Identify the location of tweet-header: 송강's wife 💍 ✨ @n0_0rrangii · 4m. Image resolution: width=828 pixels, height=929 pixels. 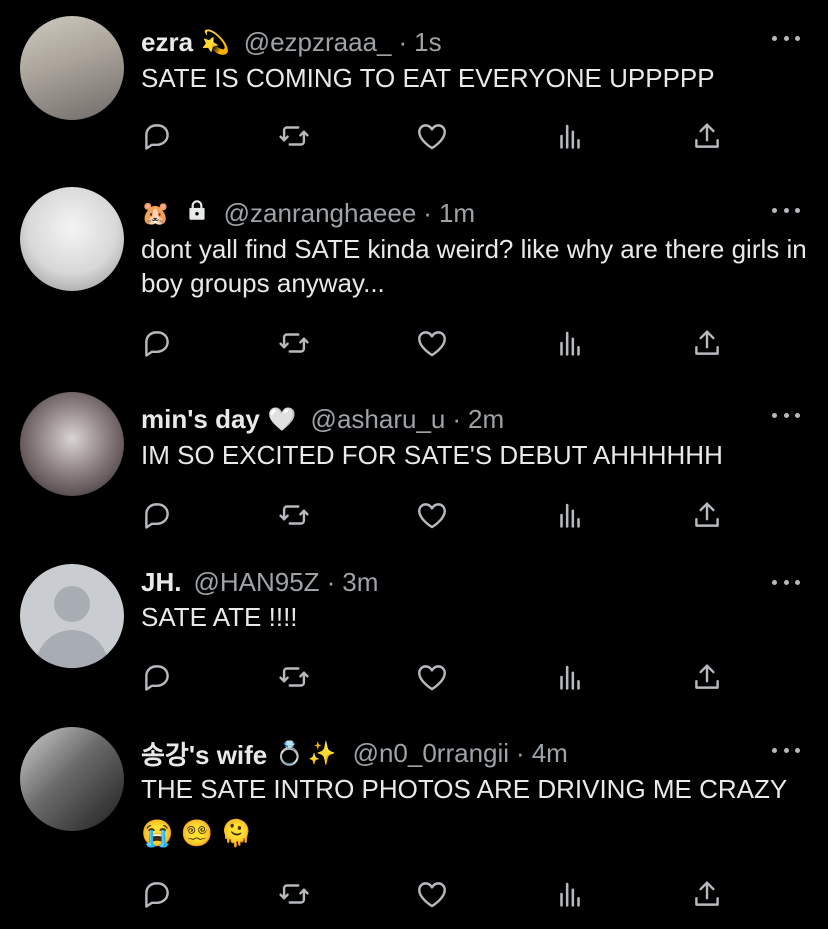
(354, 753).